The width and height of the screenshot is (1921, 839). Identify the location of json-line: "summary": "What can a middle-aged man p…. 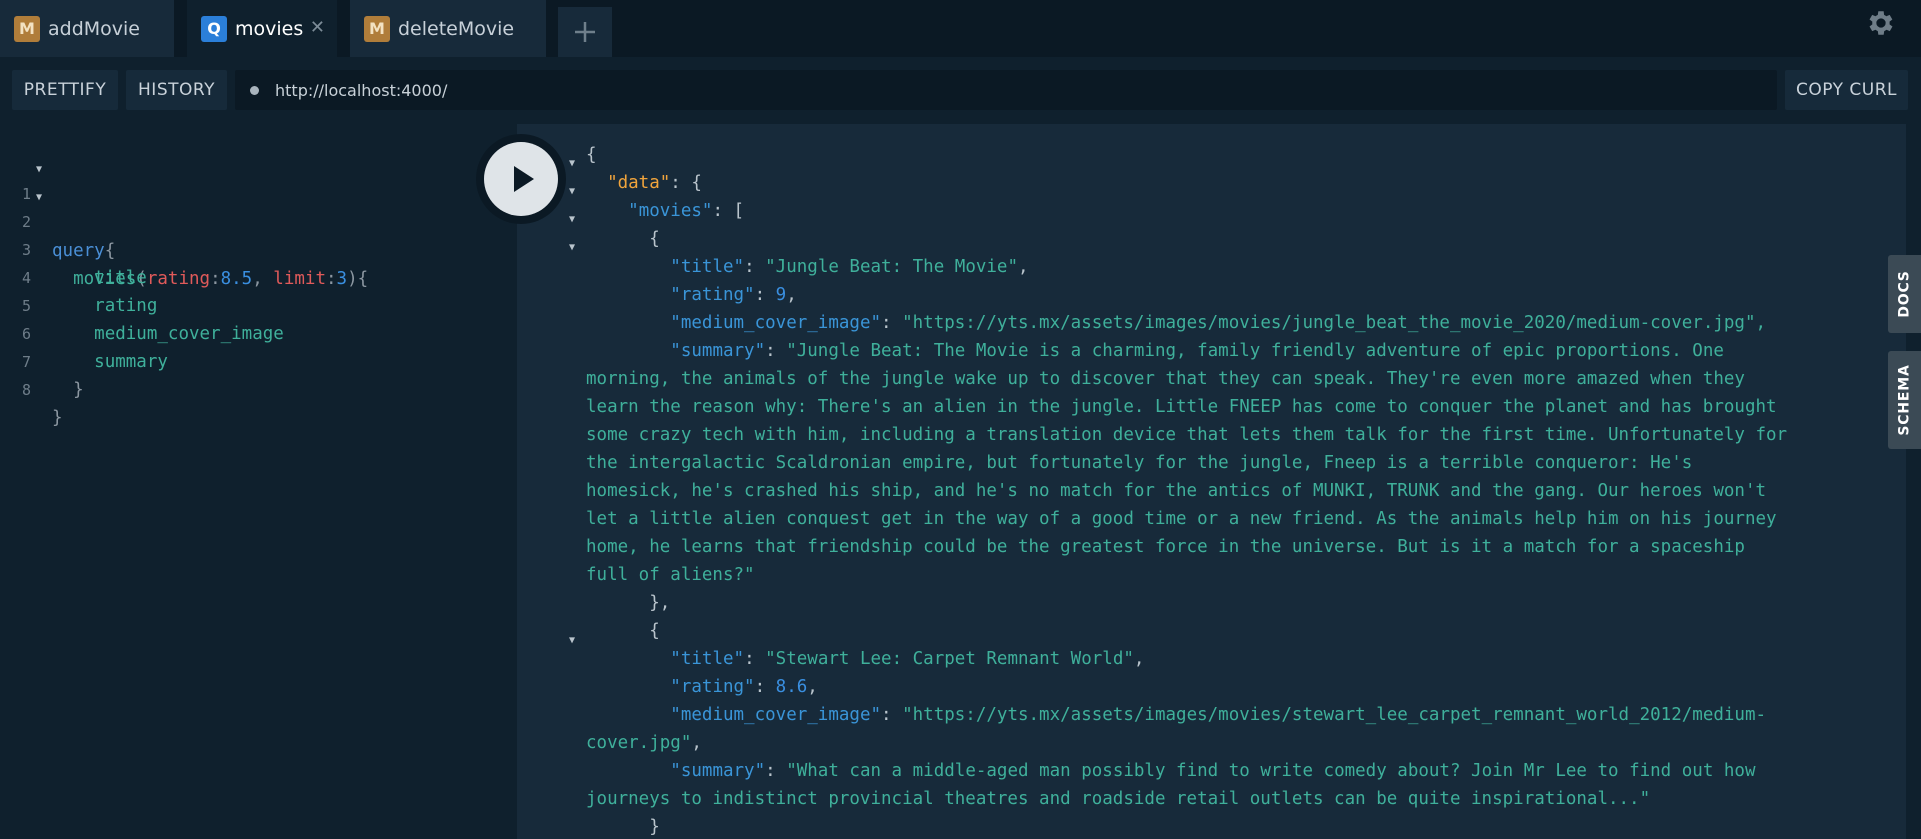
(1213, 771).